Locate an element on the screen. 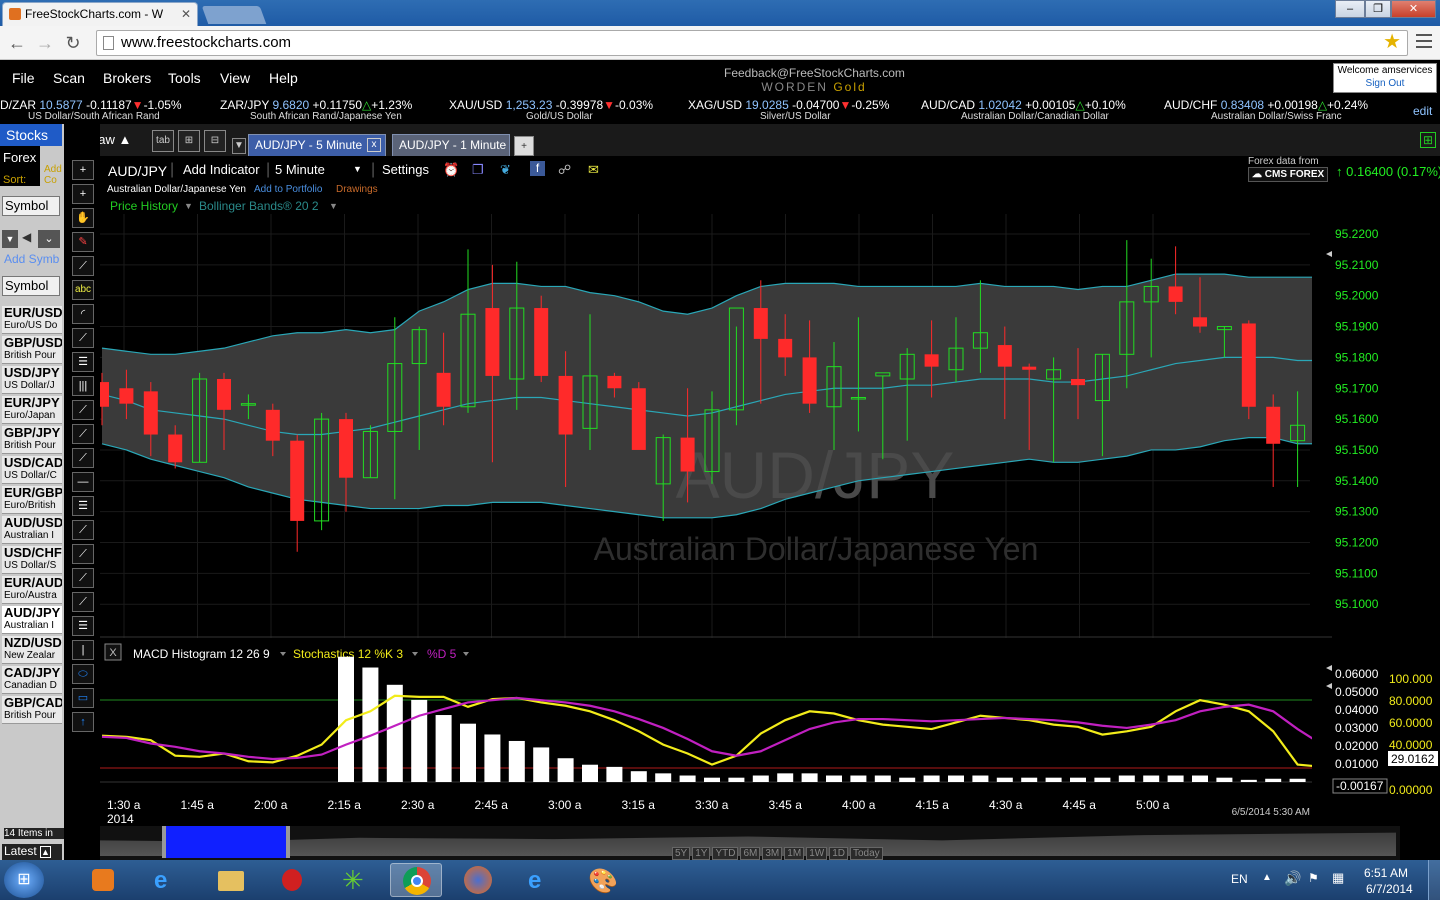 Image resolution: width=1440 pixels, height=900 pixels. horizontal-lines-icon: ☰ is located at coordinates (83, 362).